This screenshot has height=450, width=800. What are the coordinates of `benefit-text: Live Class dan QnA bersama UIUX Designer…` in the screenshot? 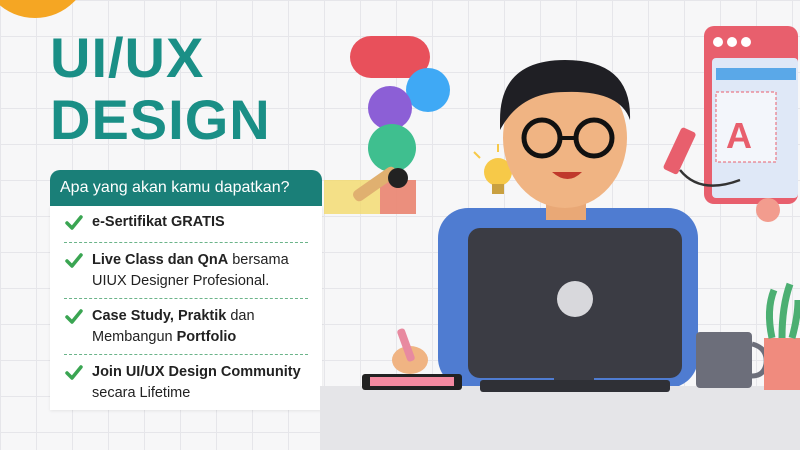 It's located at (190, 270).